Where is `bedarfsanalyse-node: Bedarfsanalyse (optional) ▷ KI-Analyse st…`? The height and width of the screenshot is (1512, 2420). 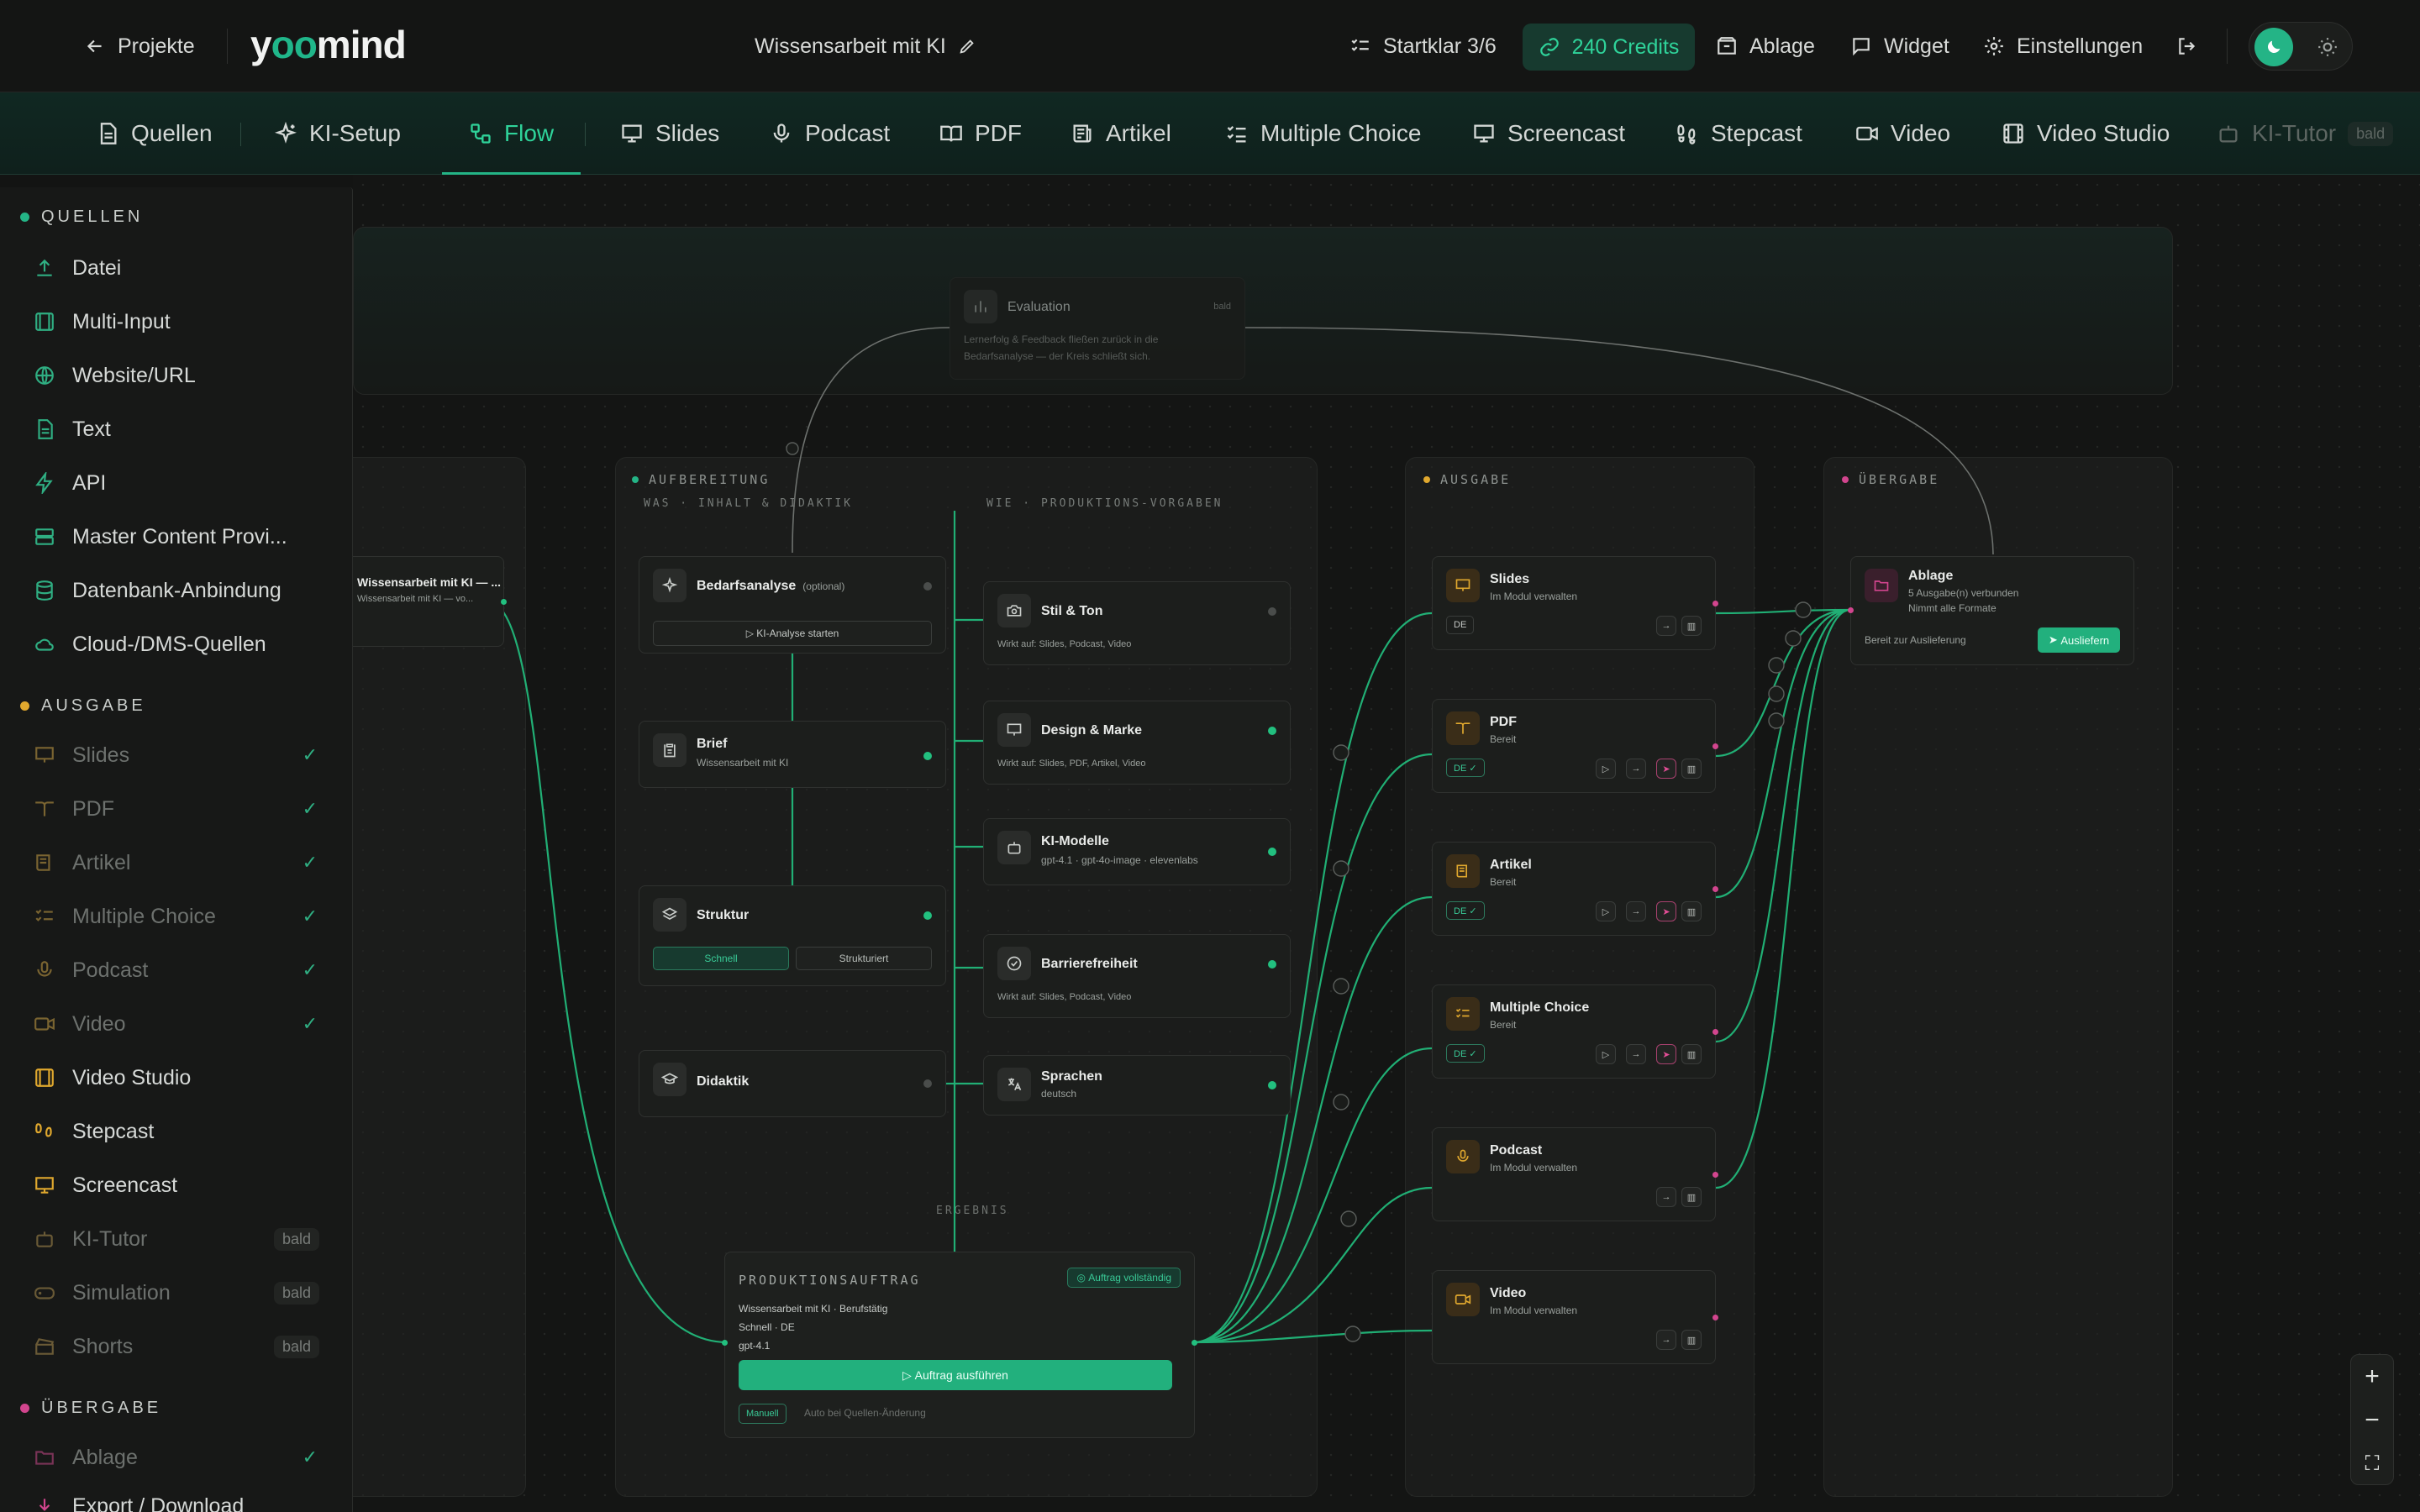 bedarfsanalyse-node: Bedarfsanalyse (optional) ▷ KI-Analyse st… is located at coordinates (793, 605).